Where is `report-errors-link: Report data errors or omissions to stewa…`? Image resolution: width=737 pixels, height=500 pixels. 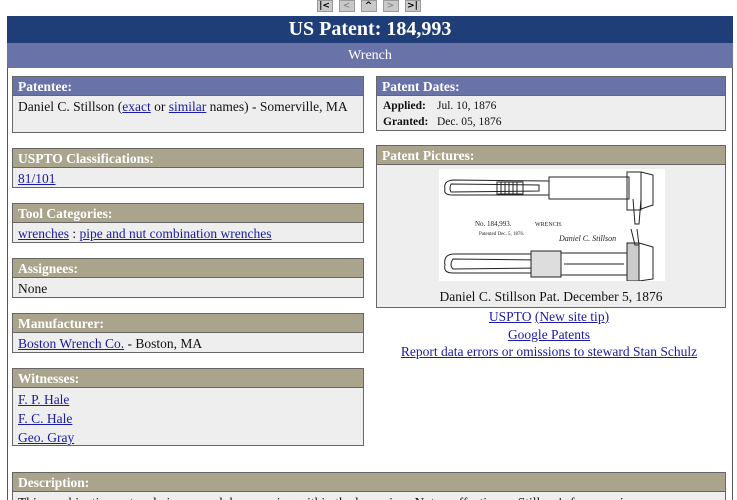
report-errors-link: Report data errors or omissions to stewa… is located at coordinates (549, 351).